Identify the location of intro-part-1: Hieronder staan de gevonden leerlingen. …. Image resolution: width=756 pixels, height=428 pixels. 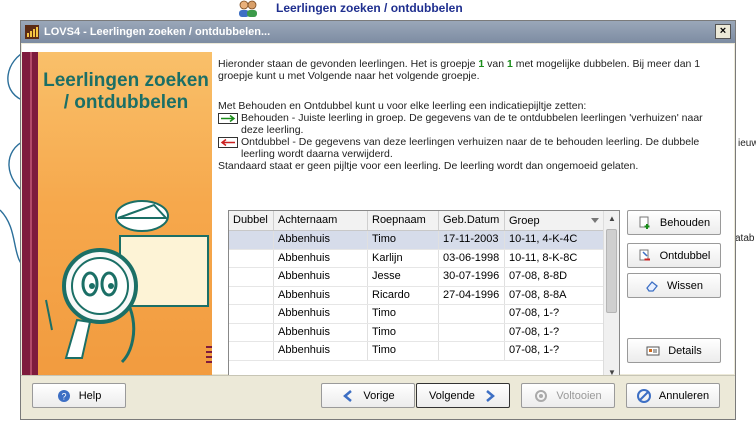
(348, 64).